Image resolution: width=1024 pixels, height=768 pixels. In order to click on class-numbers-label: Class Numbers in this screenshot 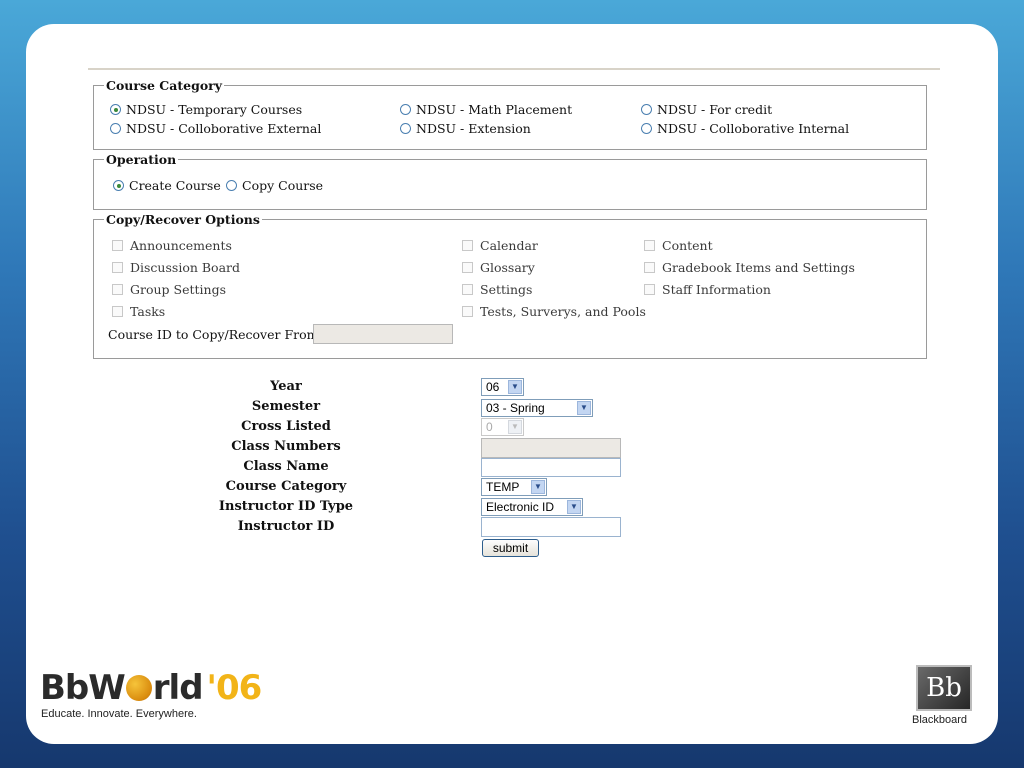, I will do `click(286, 446)`.